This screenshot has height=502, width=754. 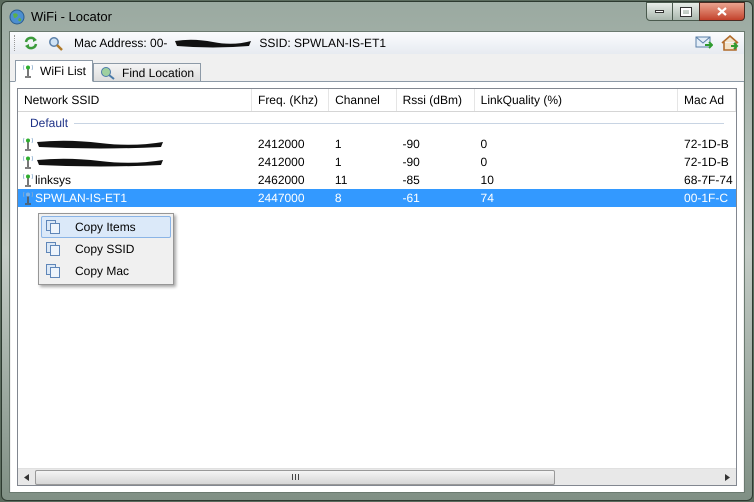 What do you see at coordinates (411, 198) in the screenshot?
I see `table-cell: -61` at bounding box center [411, 198].